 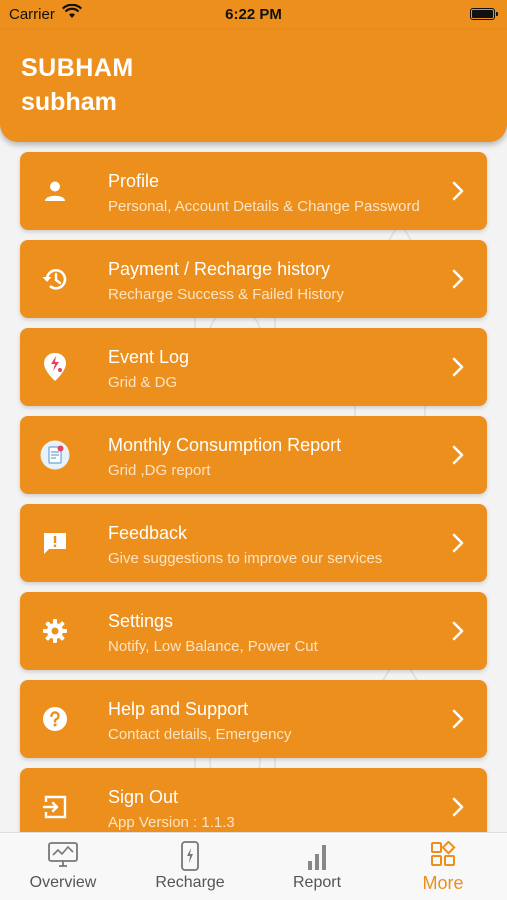 I want to click on user-name-lower: subham, so click(x=69, y=102).